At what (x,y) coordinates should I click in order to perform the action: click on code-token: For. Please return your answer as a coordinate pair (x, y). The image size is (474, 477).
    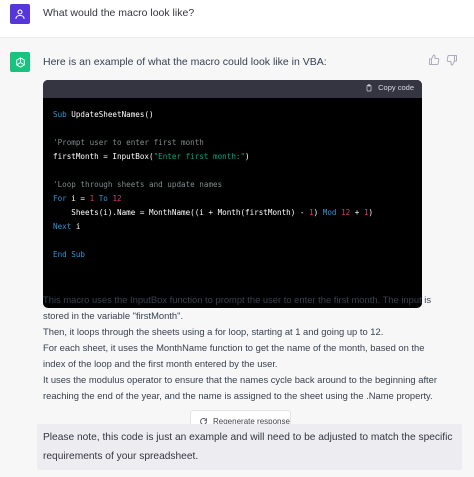
    Looking at the image, I should click on (60, 198).